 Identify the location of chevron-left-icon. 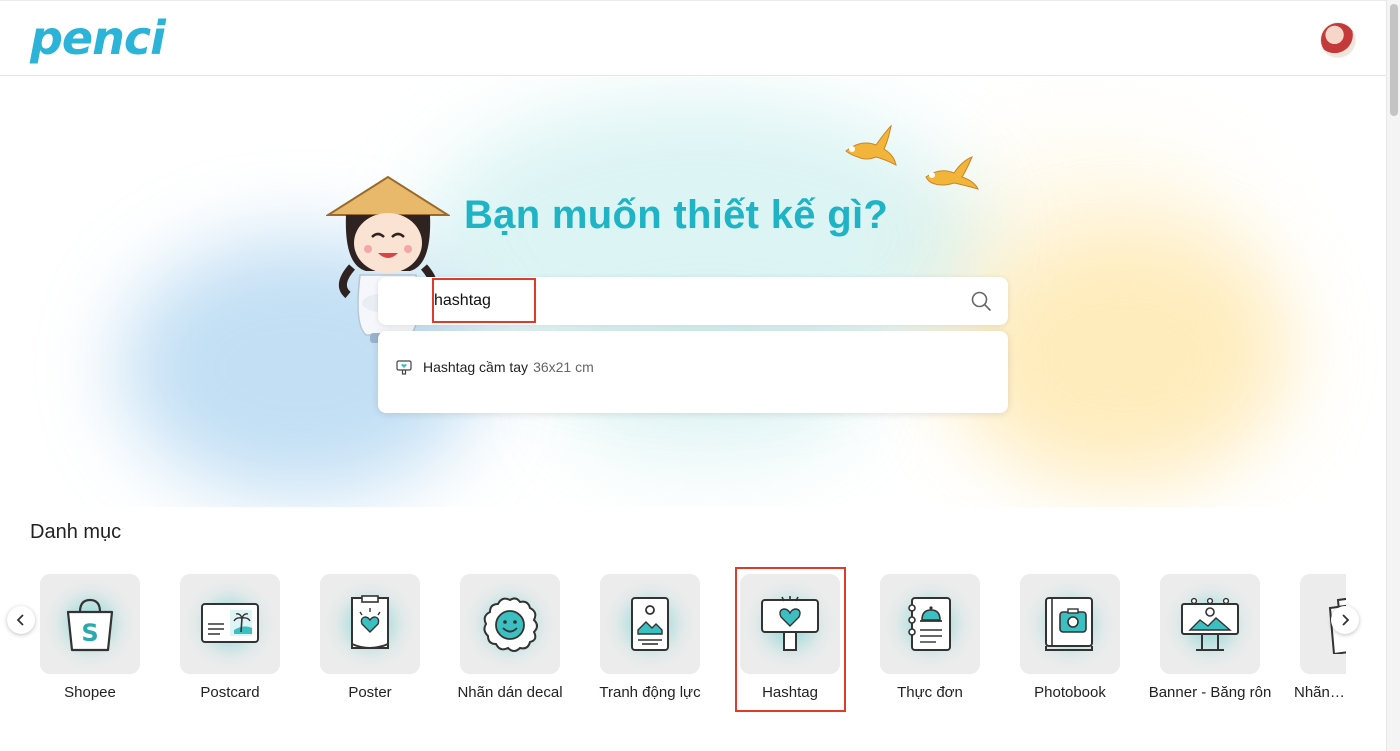
(20, 620).